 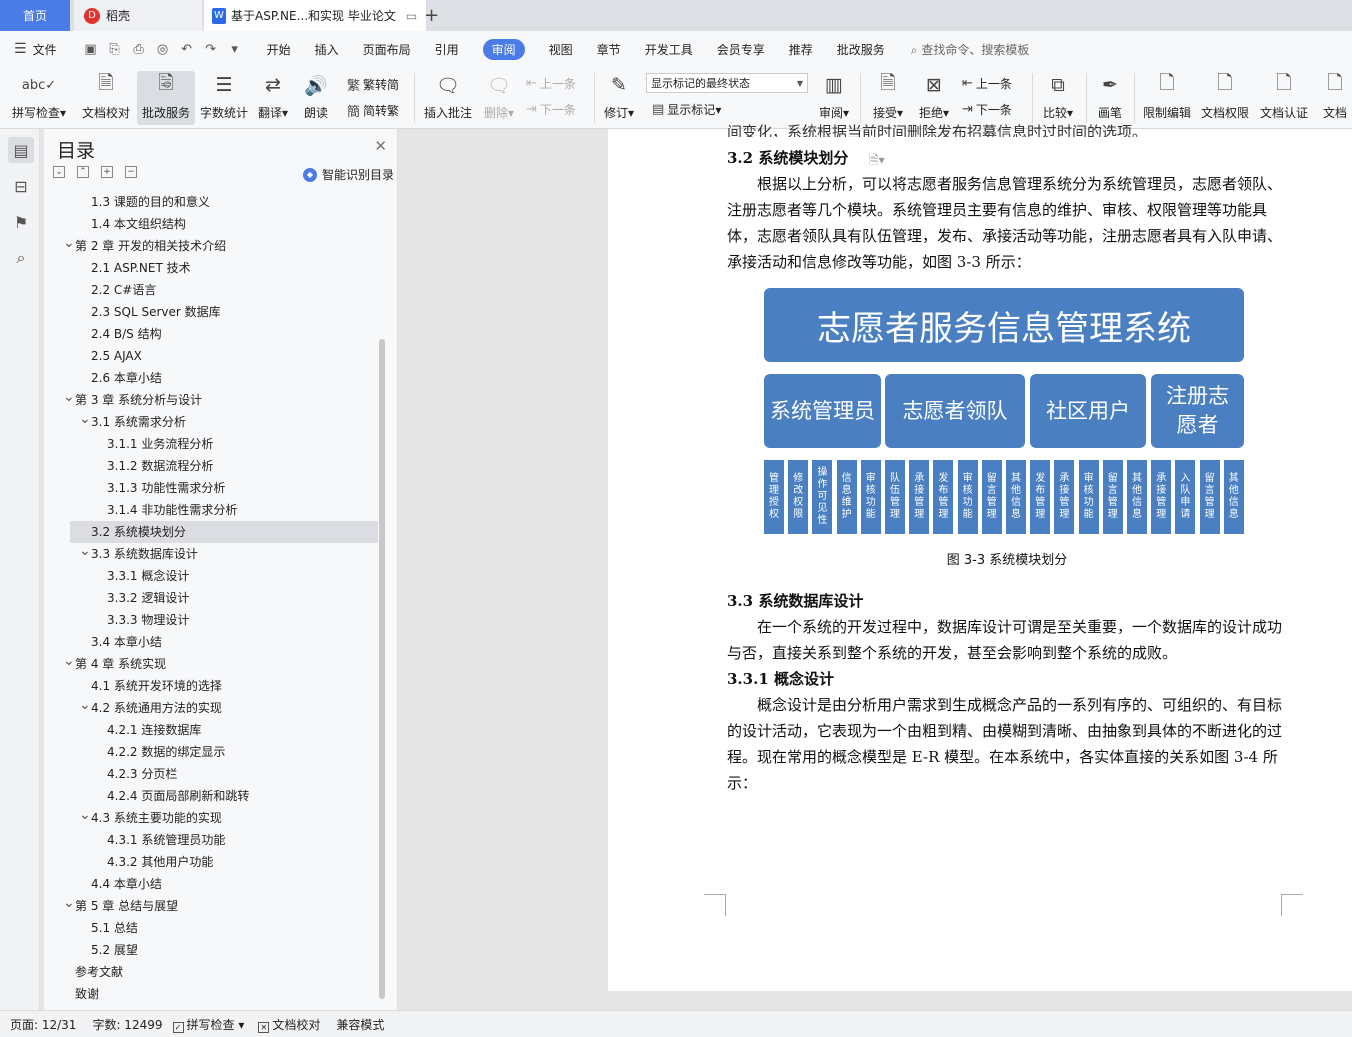 What do you see at coordinates (139, 49) in the screenshot?
I see `print-icon: ⎙` at bounding box center [139, 49].